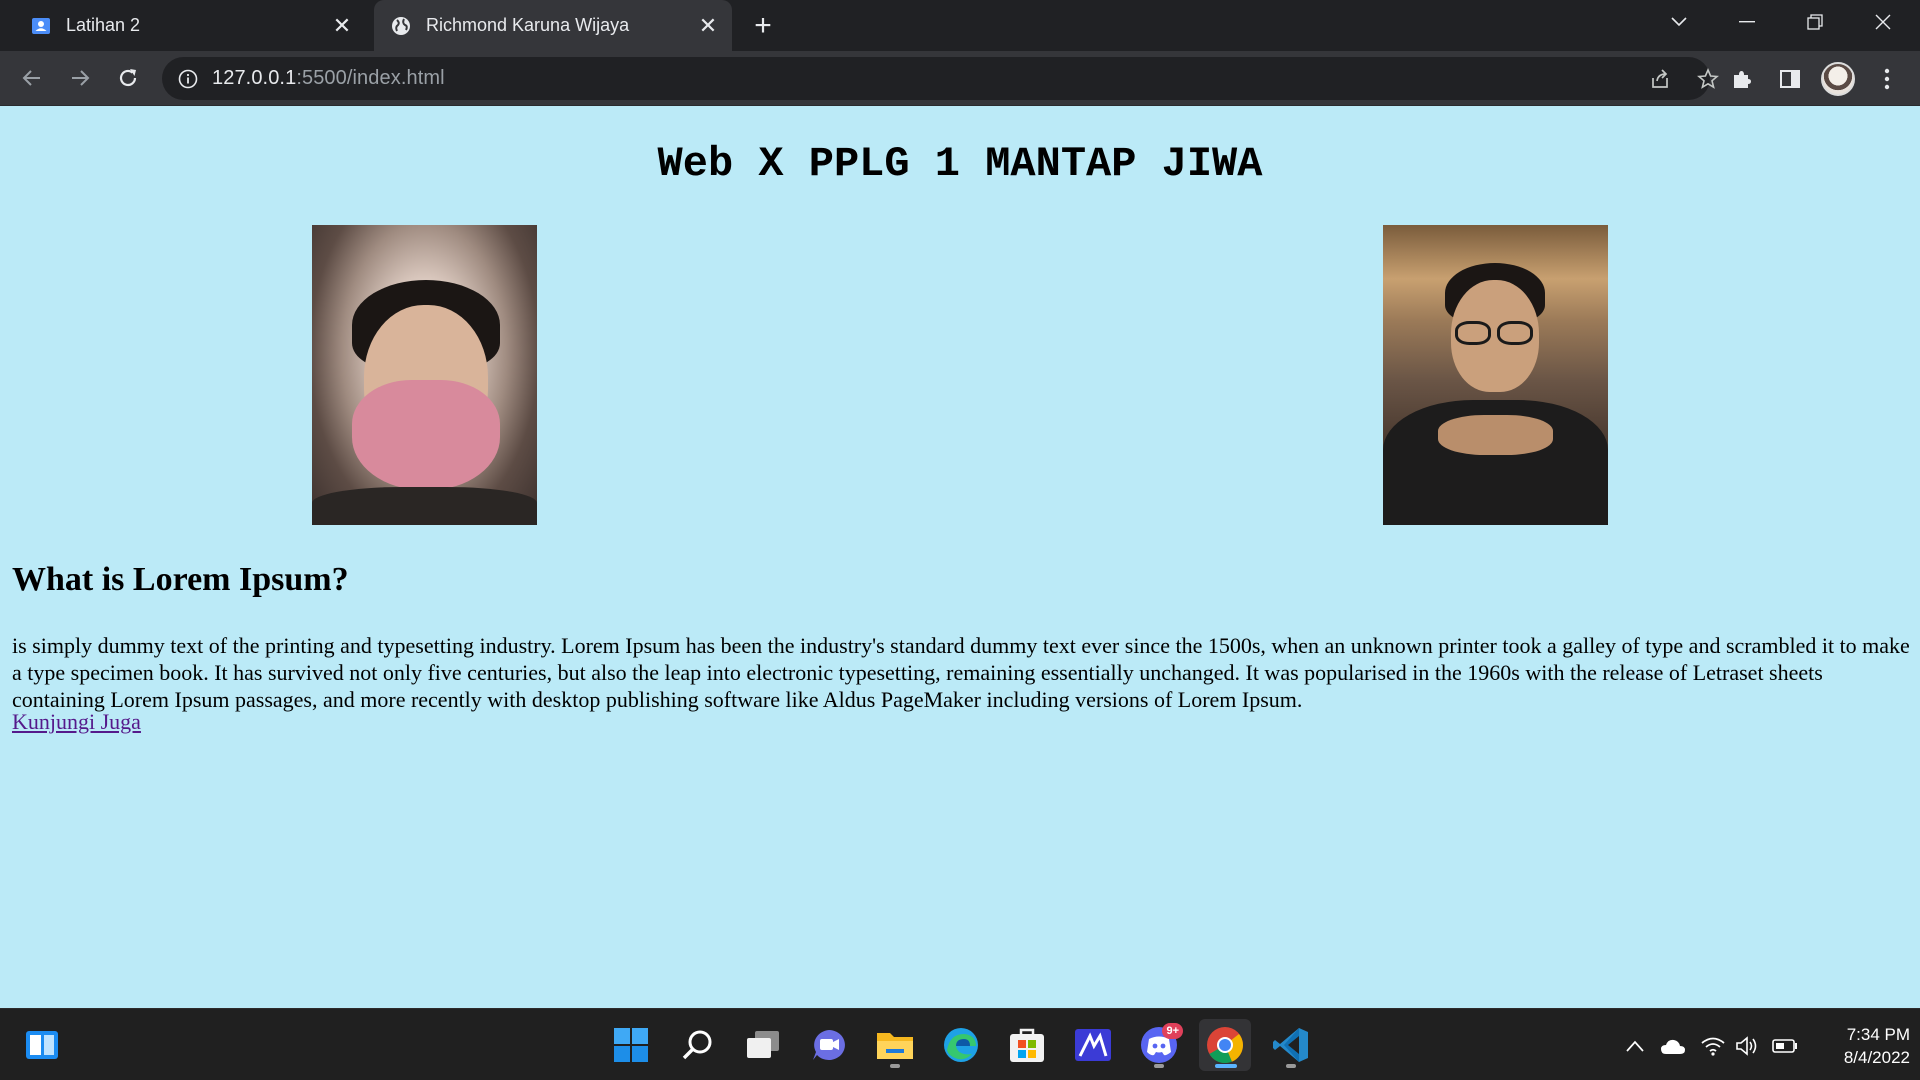 The width and height of the screenshot is (1920, 1080). What do you see at coordinates (188, 79) in the screenshot?
I see `site-info-icon` at bounding box center [188, 79].